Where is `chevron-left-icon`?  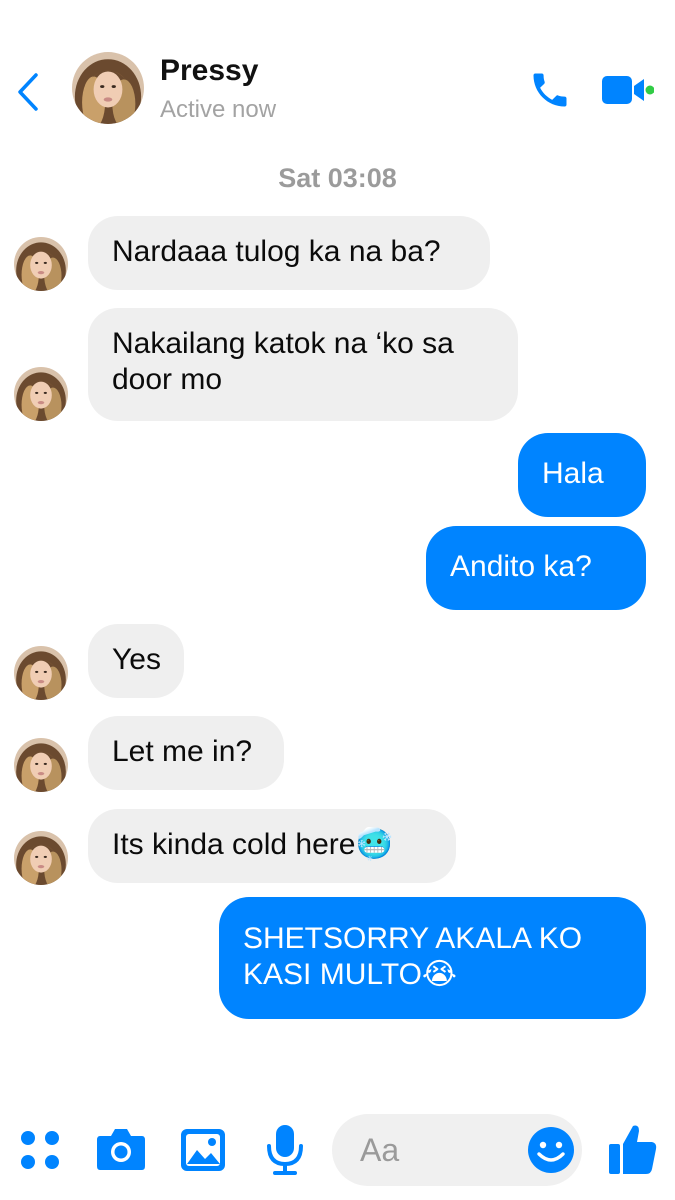 chevron-left-icon is located at coordinates (28, 92).